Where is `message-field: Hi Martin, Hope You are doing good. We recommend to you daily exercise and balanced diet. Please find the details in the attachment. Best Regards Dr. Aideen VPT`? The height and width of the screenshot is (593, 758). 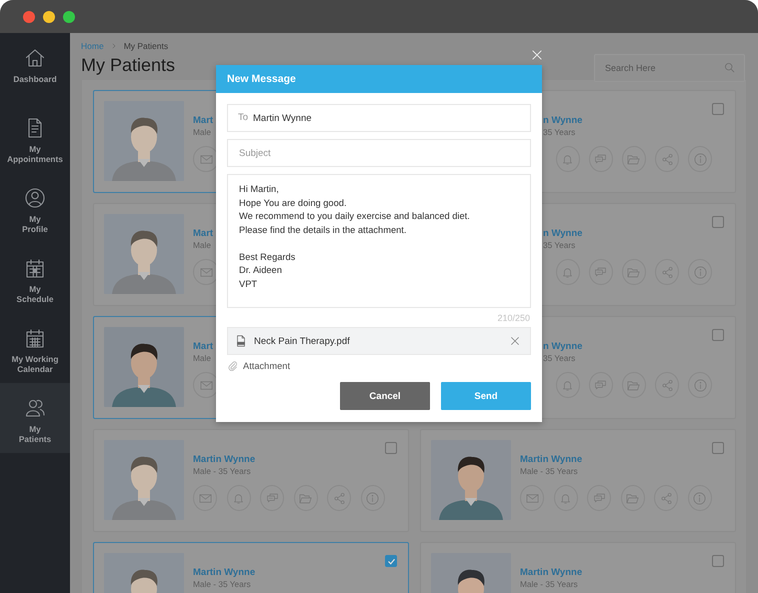 message-field: Hi Martin, Hope You are doing good. We recommend to you daily exercise and balanced diet. Please find the details in the attachment. Best Regards Dr. Aideen VPT is located at coordinates (379, 241).